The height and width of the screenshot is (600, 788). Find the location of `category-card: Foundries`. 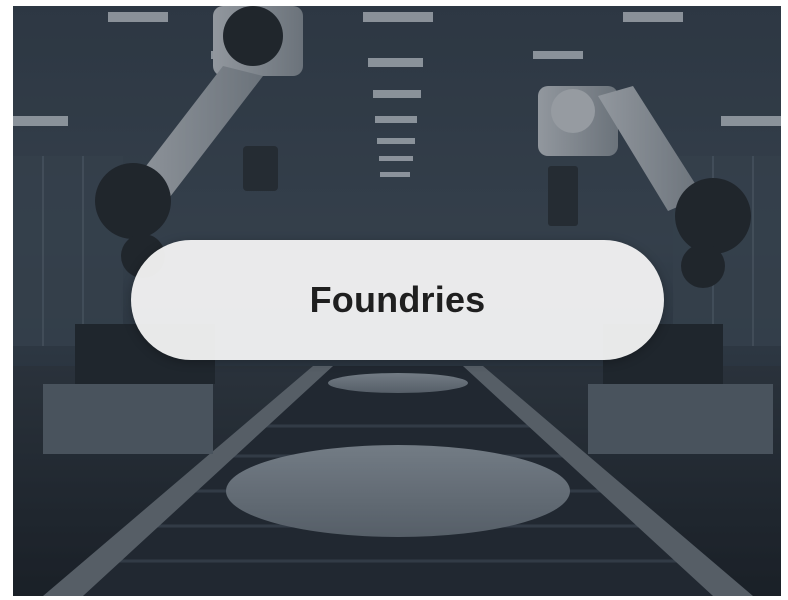

category-card: Foundries is located at coordinates (397, 300).